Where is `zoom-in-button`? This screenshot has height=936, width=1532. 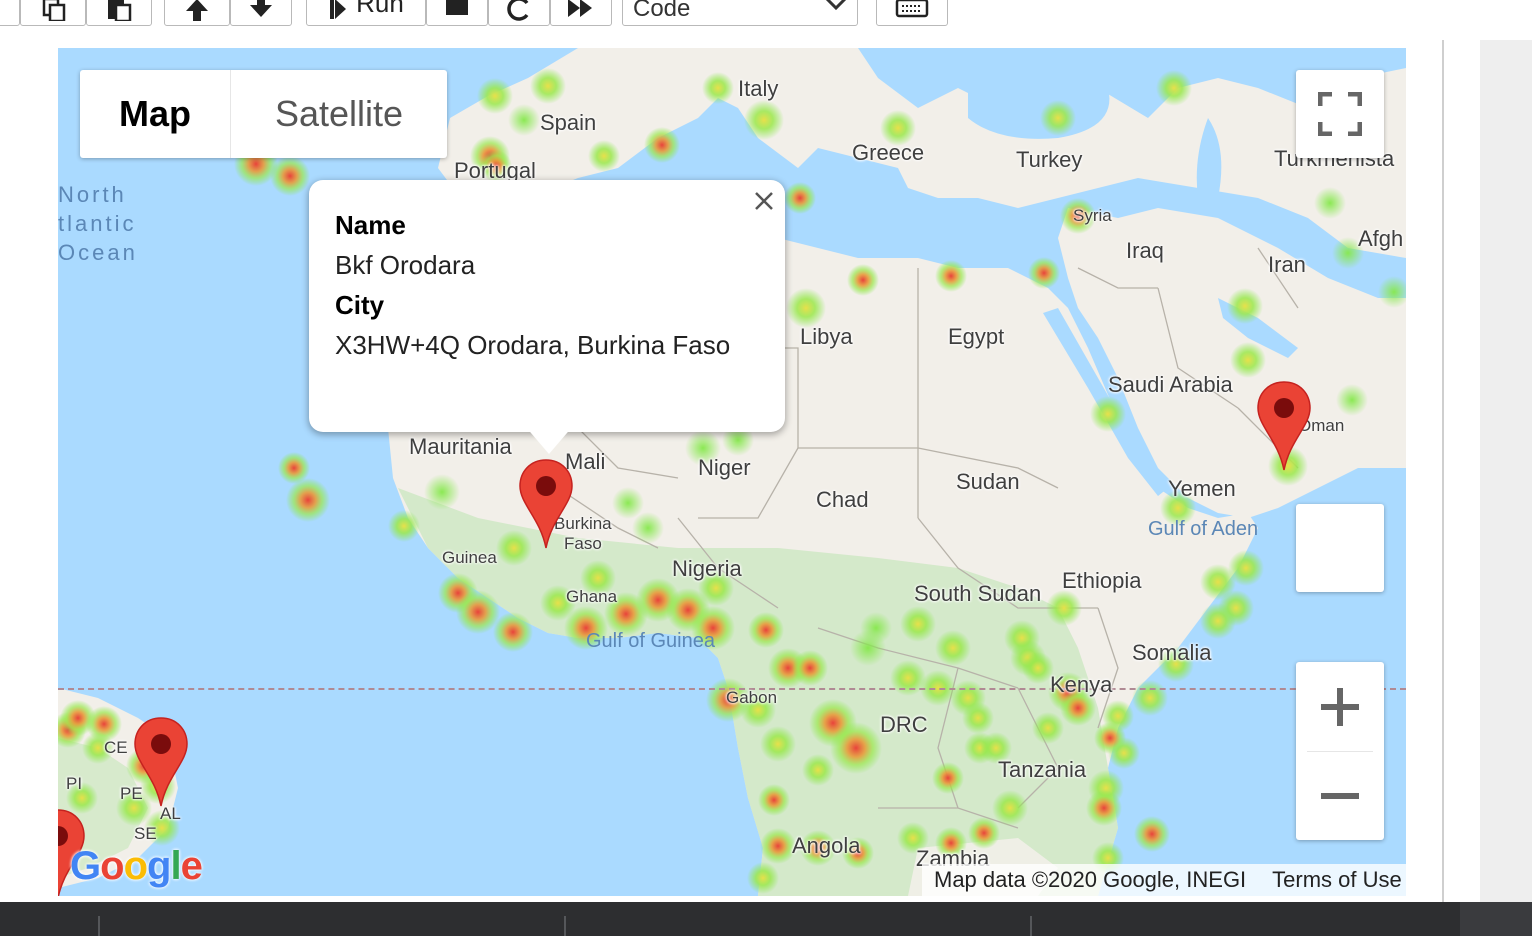 zoom-in-button is located at coordinates (1340, 707).